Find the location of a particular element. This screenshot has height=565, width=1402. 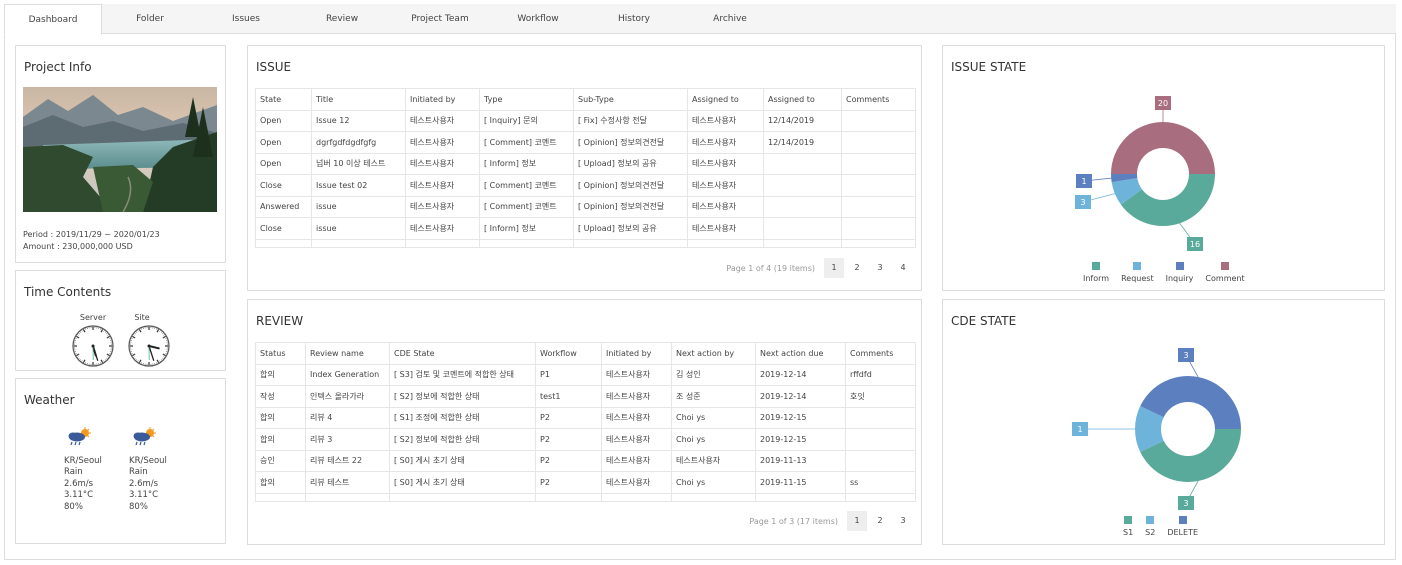

project-amount: Amount : 230,000,000 USD is located at coordinates (78, 246).